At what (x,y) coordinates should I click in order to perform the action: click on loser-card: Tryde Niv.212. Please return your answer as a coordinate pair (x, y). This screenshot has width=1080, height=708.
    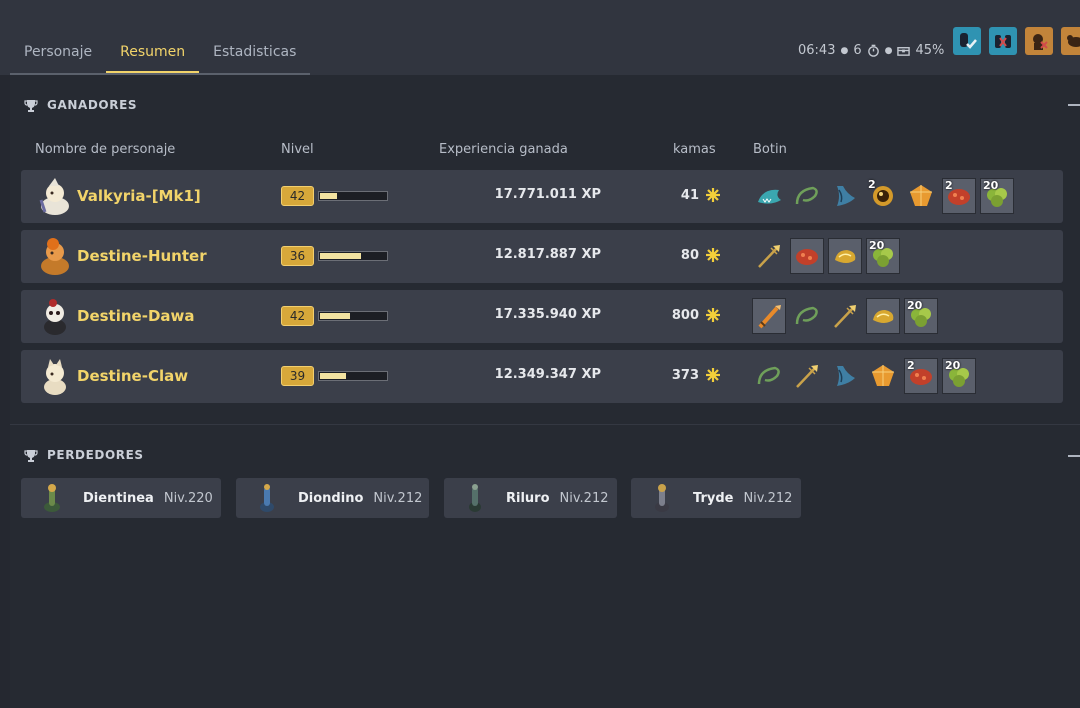
    Looking at the image, I should click on (716, 498).